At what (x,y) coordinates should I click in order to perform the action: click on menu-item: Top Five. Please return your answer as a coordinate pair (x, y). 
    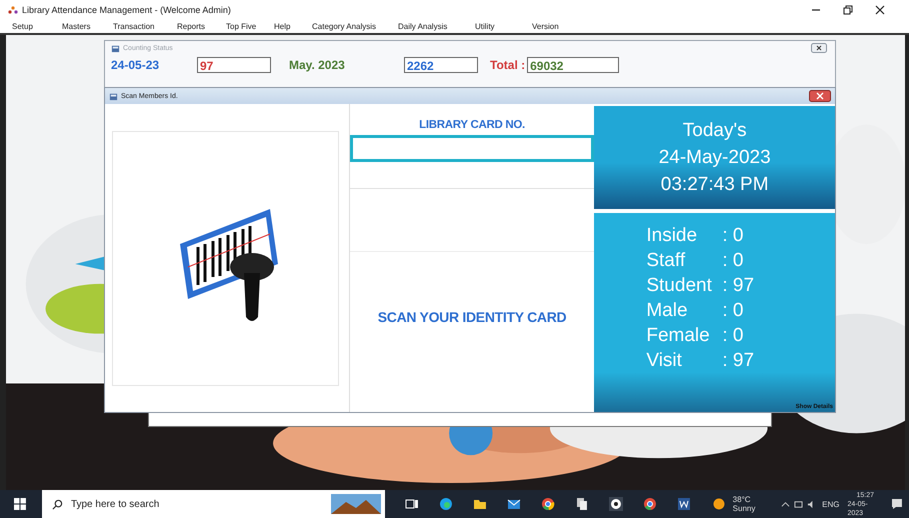
    Looking at the image, I should click on (250, 26).